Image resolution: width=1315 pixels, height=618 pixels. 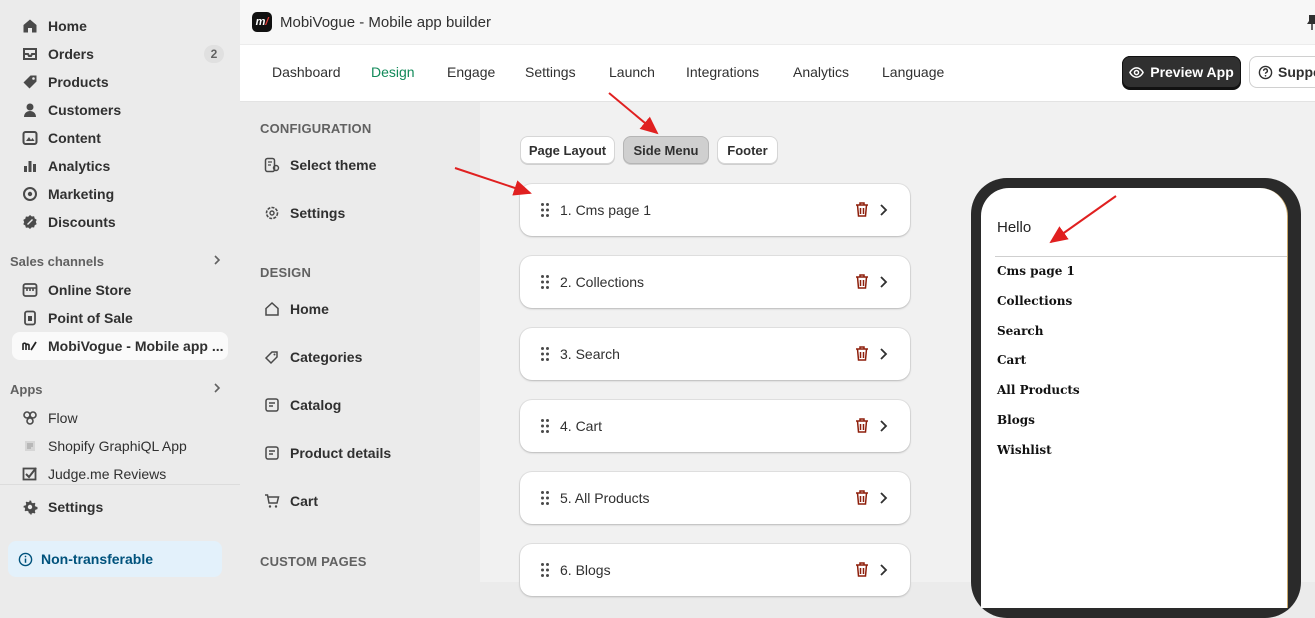 What do you see at coordinates (120, 110) in the screenshot?
I see `sidebar-item-customers: Customers` at bounding box center [120, 110].